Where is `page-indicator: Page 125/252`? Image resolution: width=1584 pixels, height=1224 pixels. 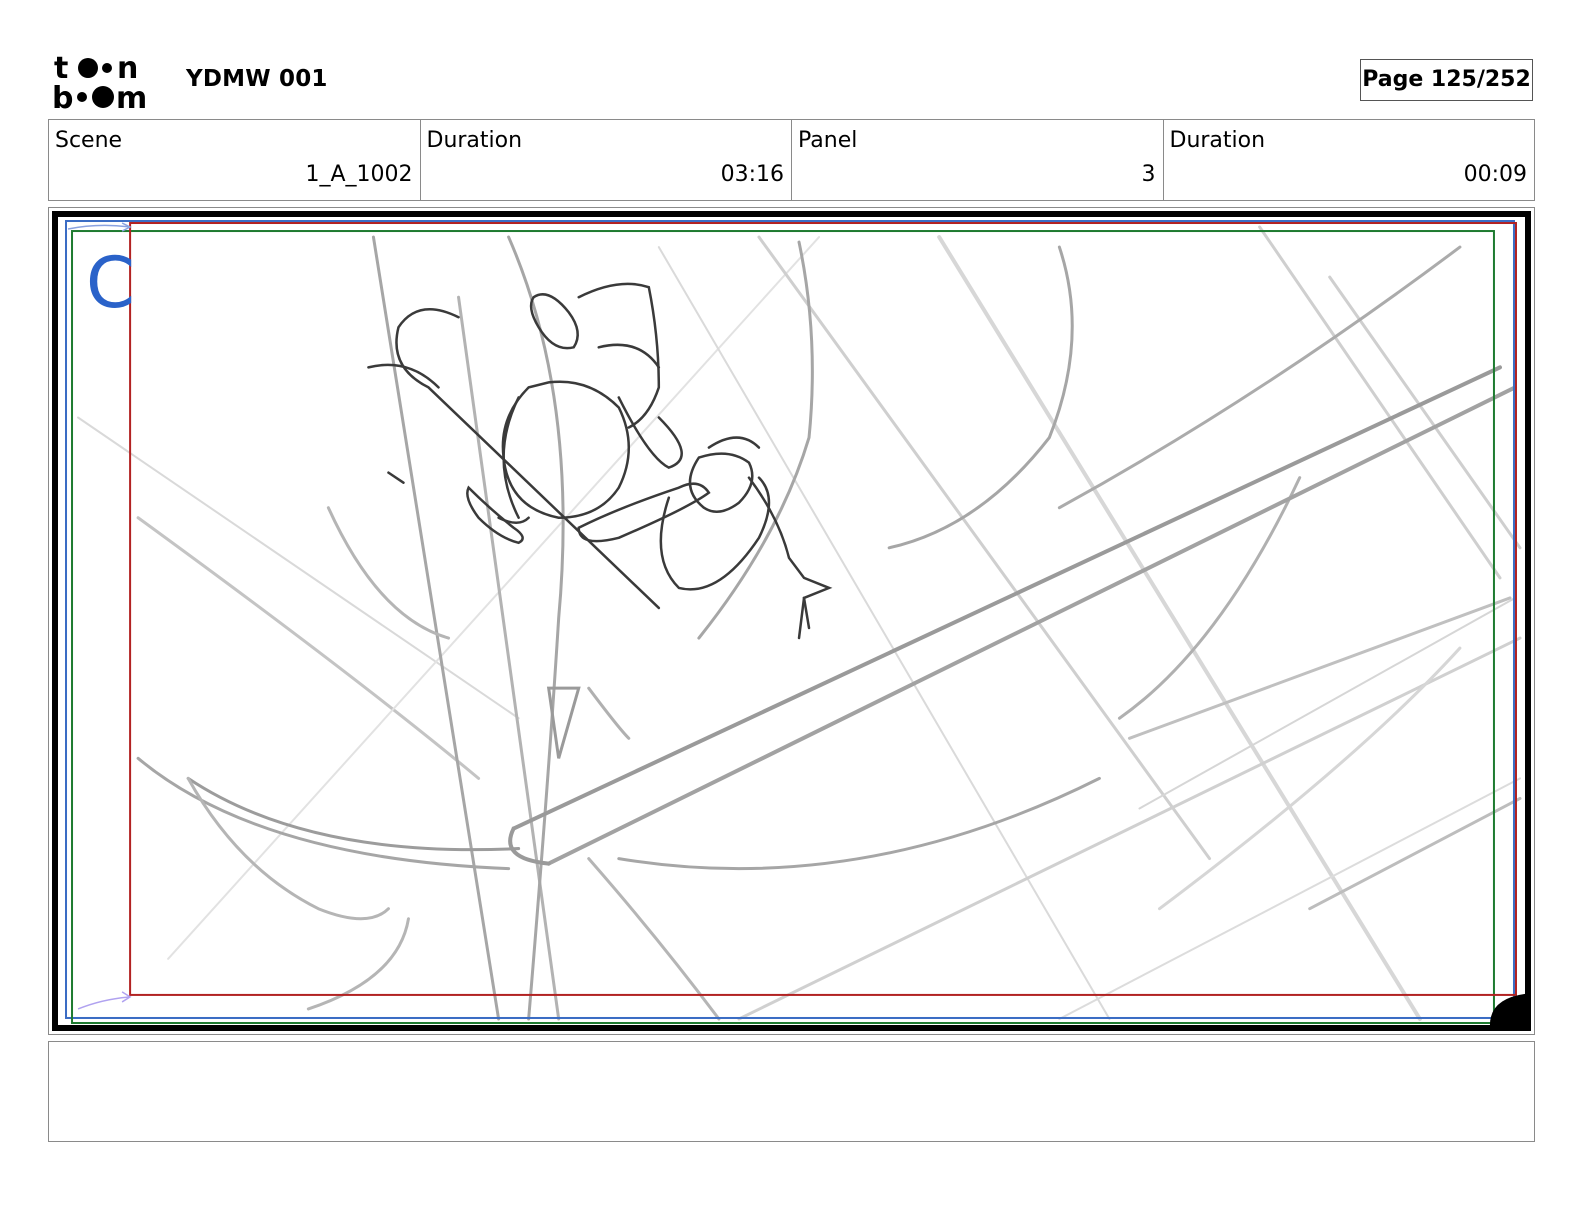
page-indicator: Page 125/252 is located at coordinates (1446, 80).